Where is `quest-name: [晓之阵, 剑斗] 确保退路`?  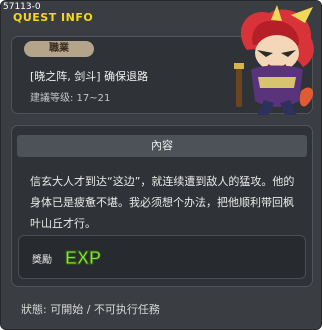
quest-name: [晓之阵, 剑斗] 确保退路 is located at coordinates (89, 76).